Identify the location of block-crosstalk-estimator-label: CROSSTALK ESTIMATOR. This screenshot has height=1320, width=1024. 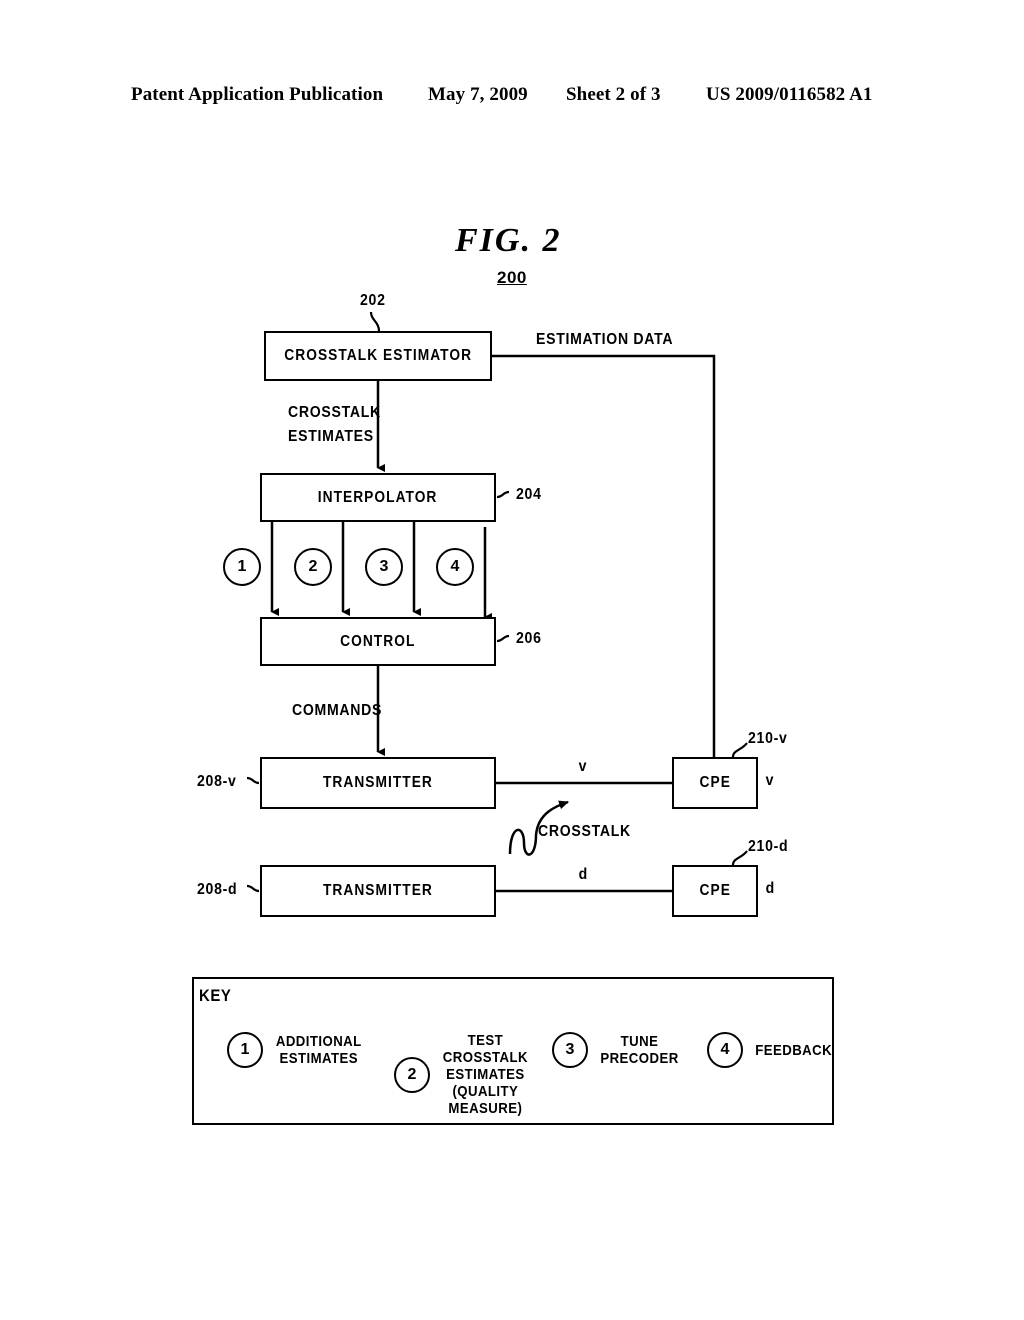
(378, 355).